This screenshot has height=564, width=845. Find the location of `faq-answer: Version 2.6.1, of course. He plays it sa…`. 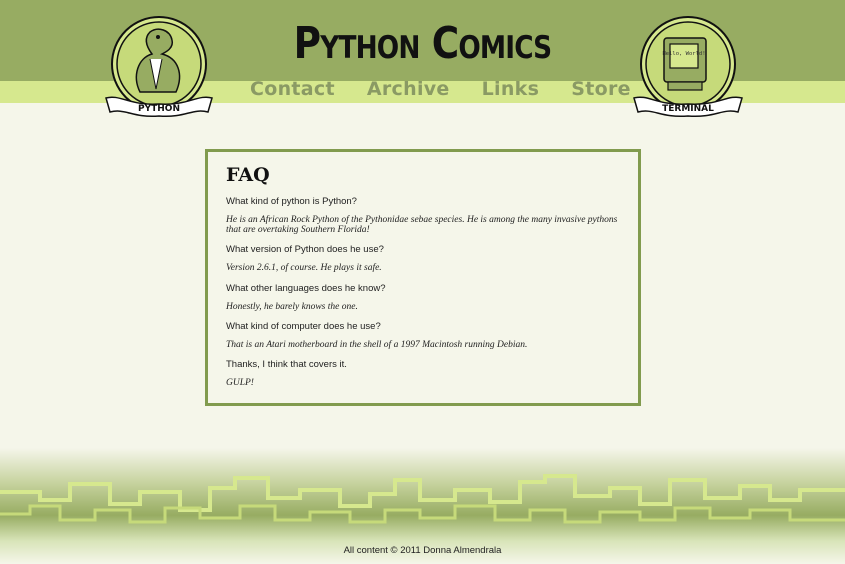

faq-answer: Version 2.6.1, of course. He plays it sa… is located at coordinates (304, 268).